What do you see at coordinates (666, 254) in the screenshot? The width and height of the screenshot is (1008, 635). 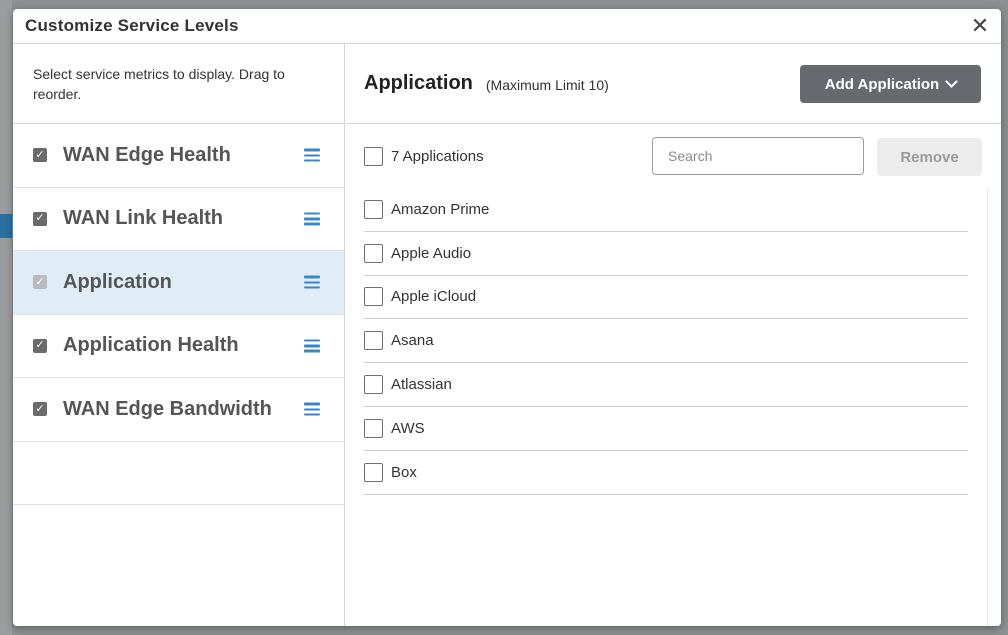 I see `list-item: Apple Audio` at bounding box center [666, 254].